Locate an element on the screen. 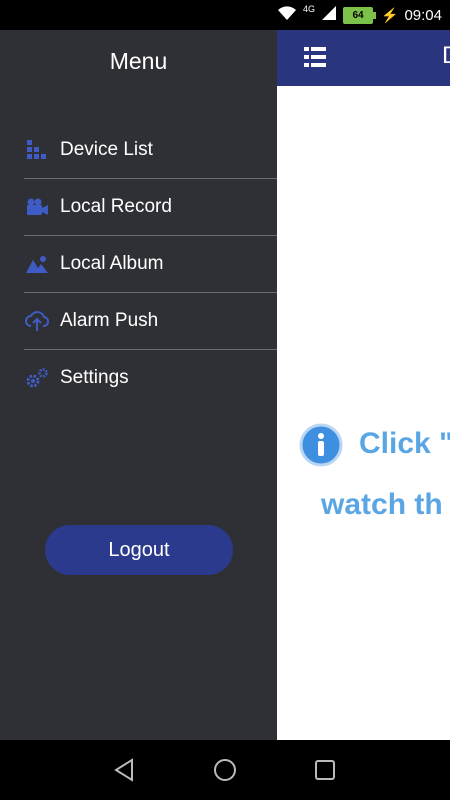  charging-icon: ⚡ is located at coordinates (390, 14).